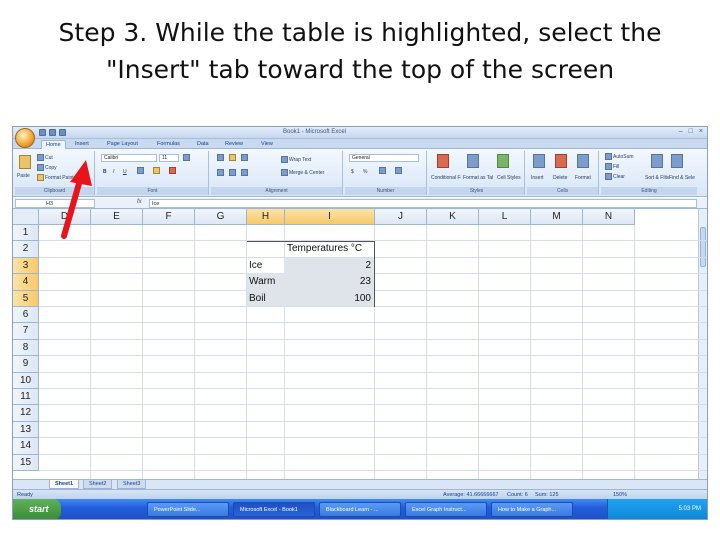 This screenshot has height=540, width=720. What do you see at coordinates (221, 157) in the screenshot?
I see `align-top-button` at bounding box center [221, 157].